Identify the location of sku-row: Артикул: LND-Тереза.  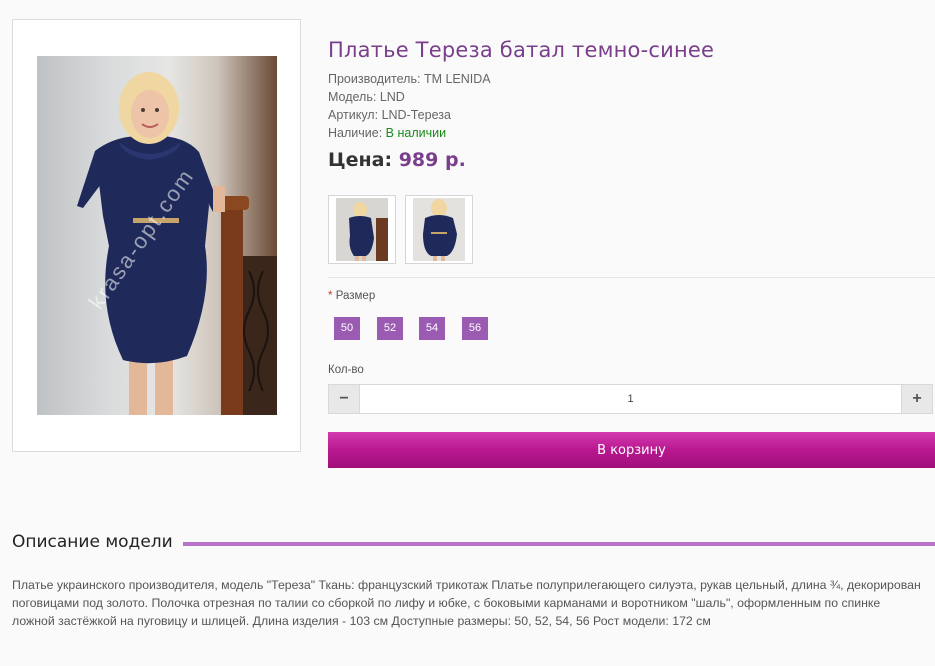
(389, 115).